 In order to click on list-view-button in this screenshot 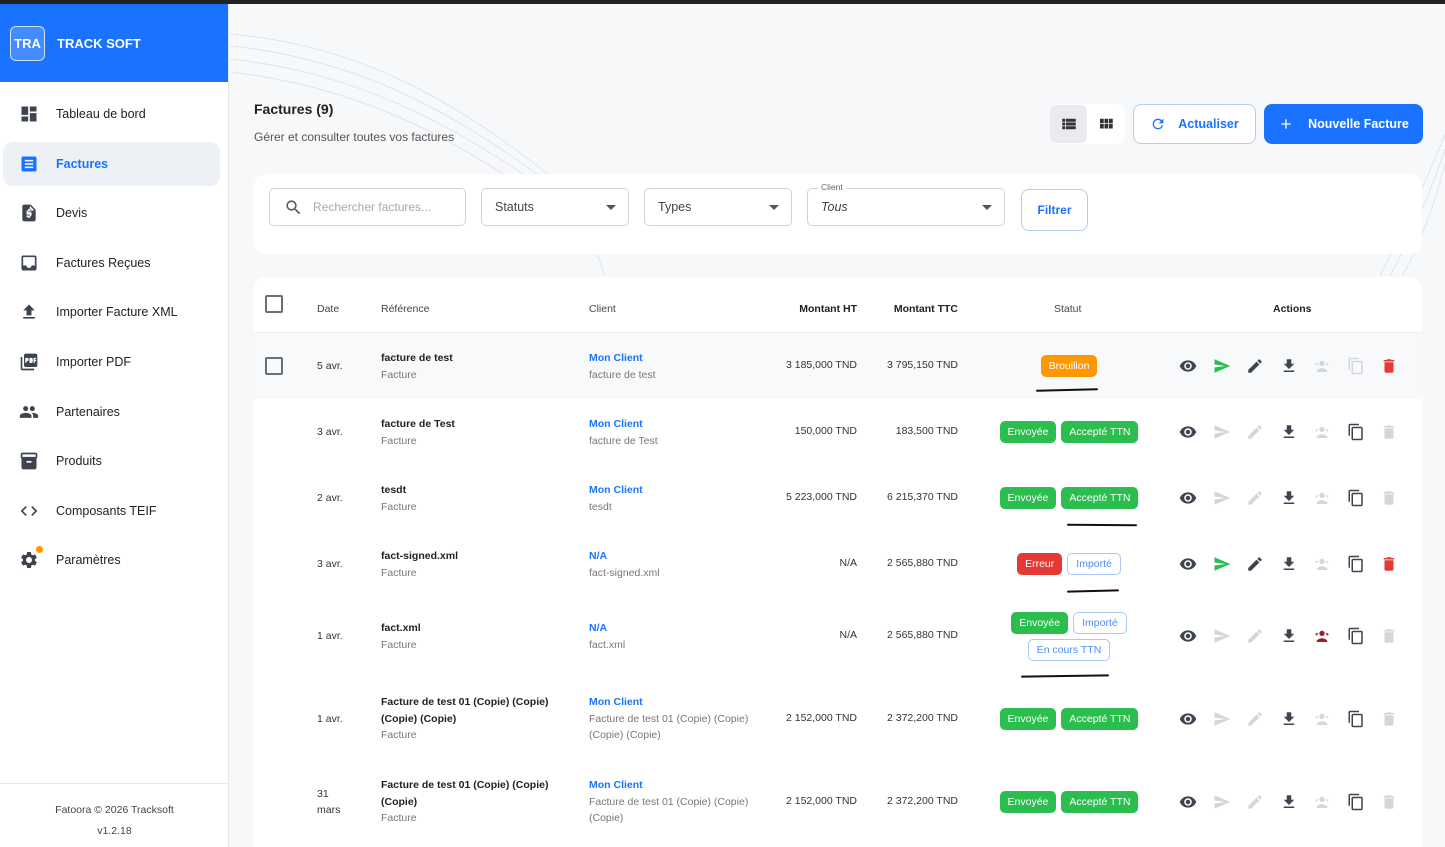, I will do `click(1068, 124)`.